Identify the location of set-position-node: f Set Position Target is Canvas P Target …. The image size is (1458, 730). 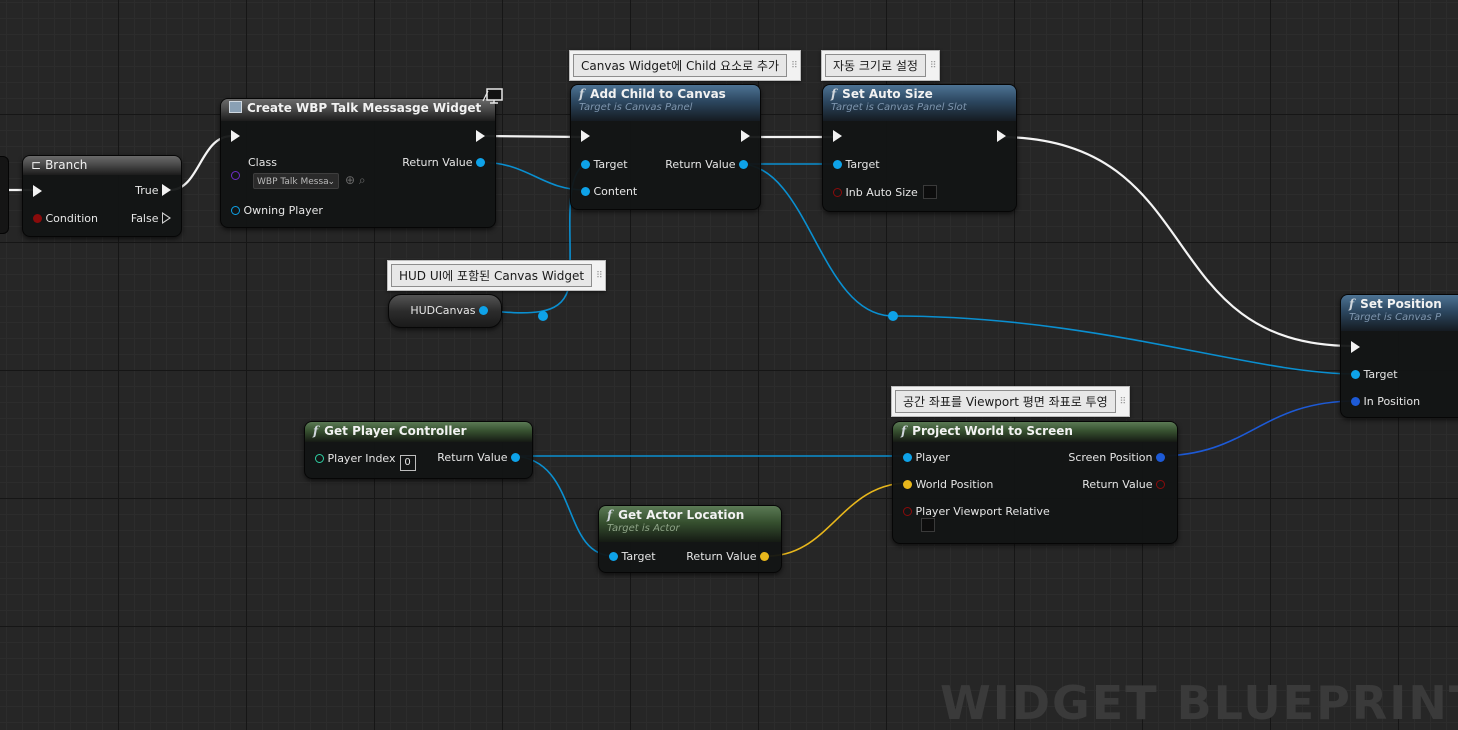
(1399, 356).